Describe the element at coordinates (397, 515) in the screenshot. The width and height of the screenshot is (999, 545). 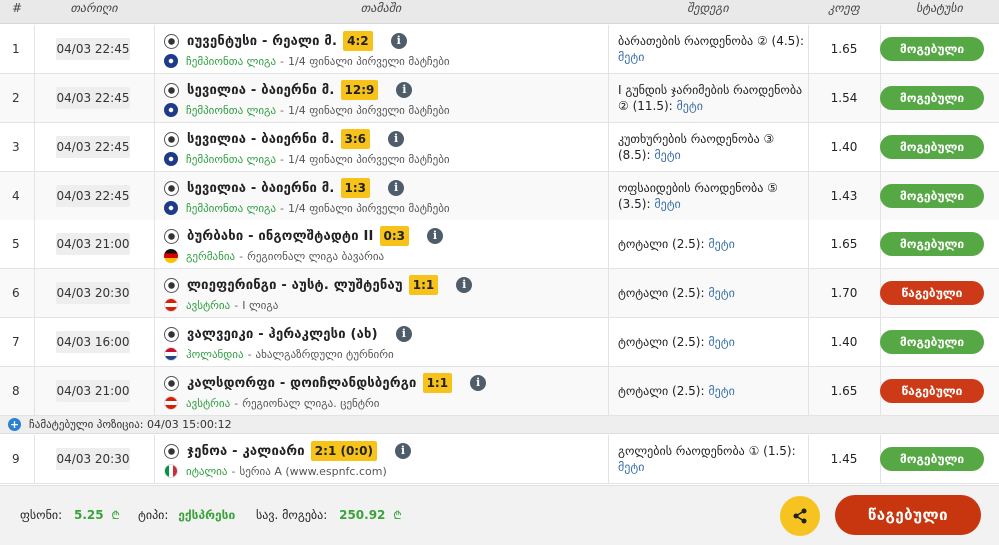
I see `currency-icon: ₾` at that location.